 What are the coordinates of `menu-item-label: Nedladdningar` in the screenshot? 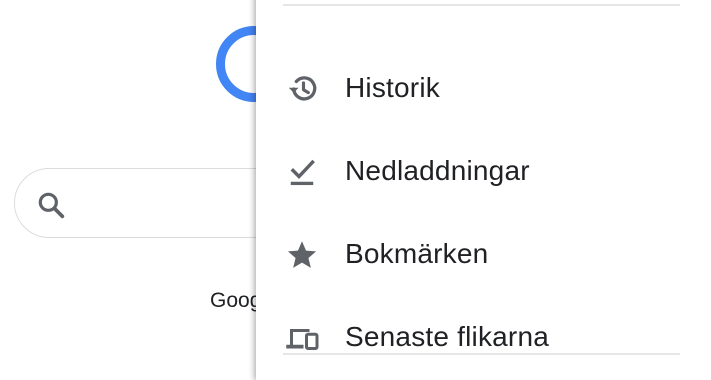 It's located at (437, 170).